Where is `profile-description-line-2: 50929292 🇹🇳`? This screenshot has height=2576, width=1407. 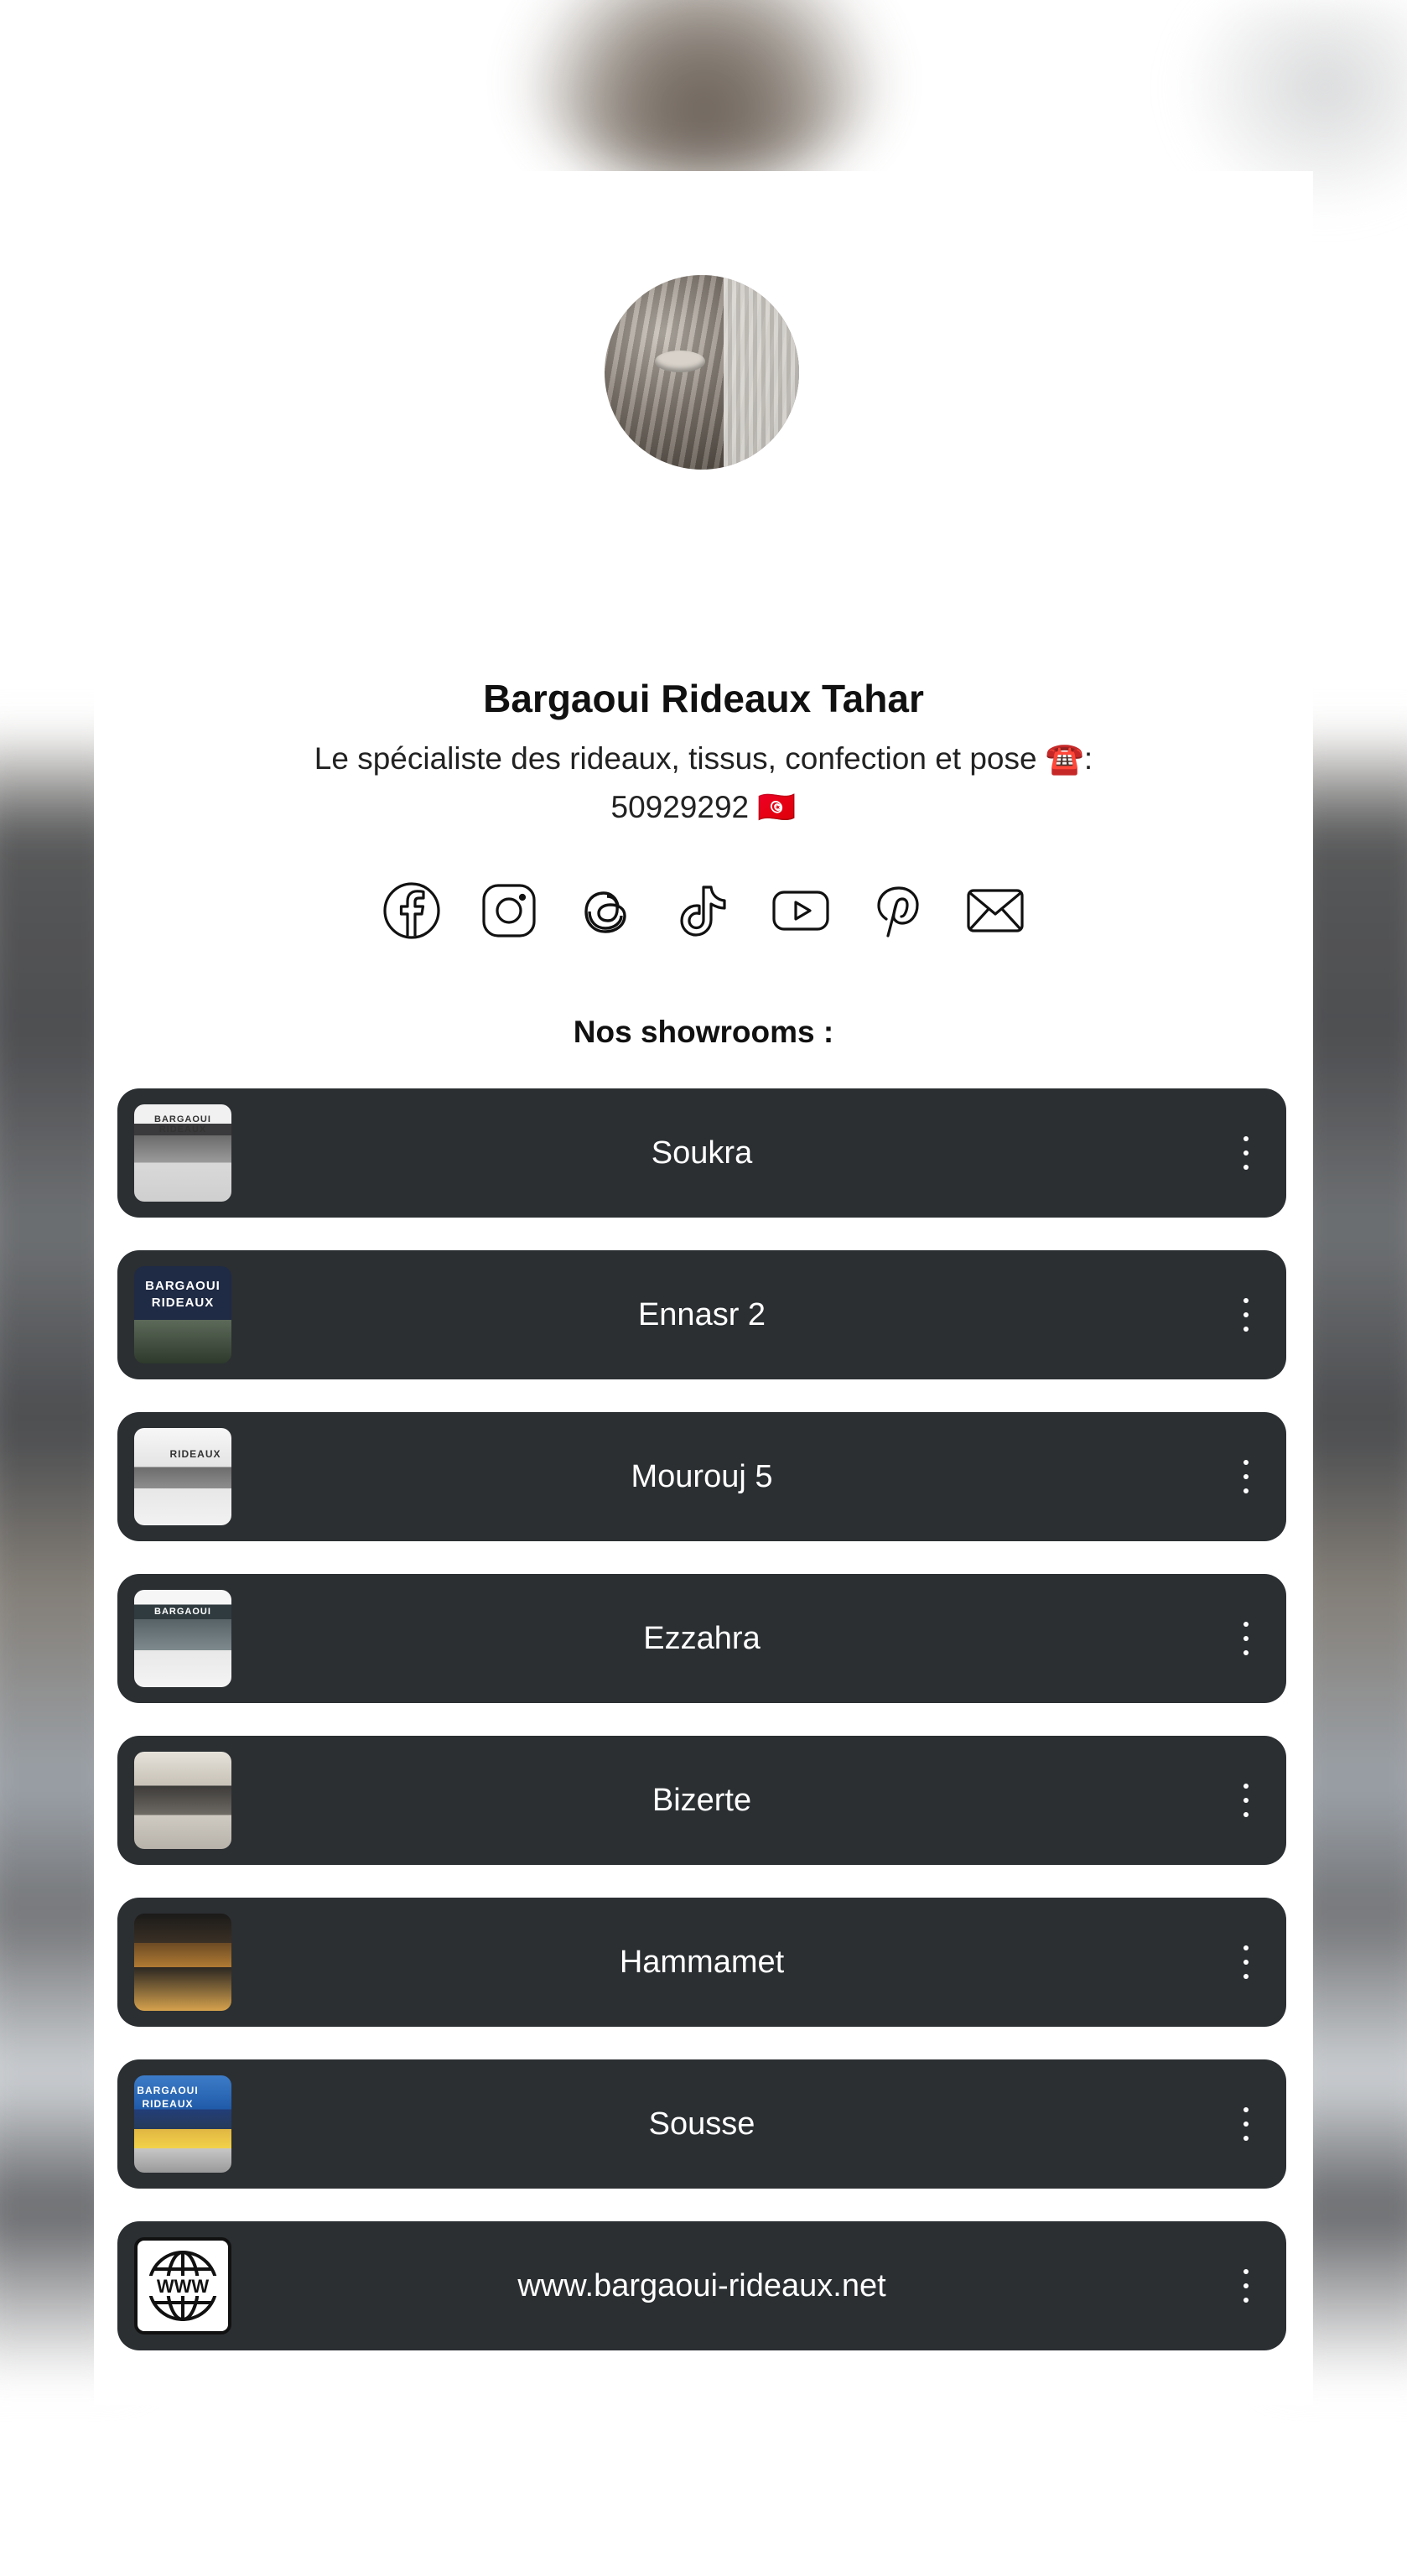 profile-description-line-2: 50929292 🇹🇳 is located at coordinates (703, 807).